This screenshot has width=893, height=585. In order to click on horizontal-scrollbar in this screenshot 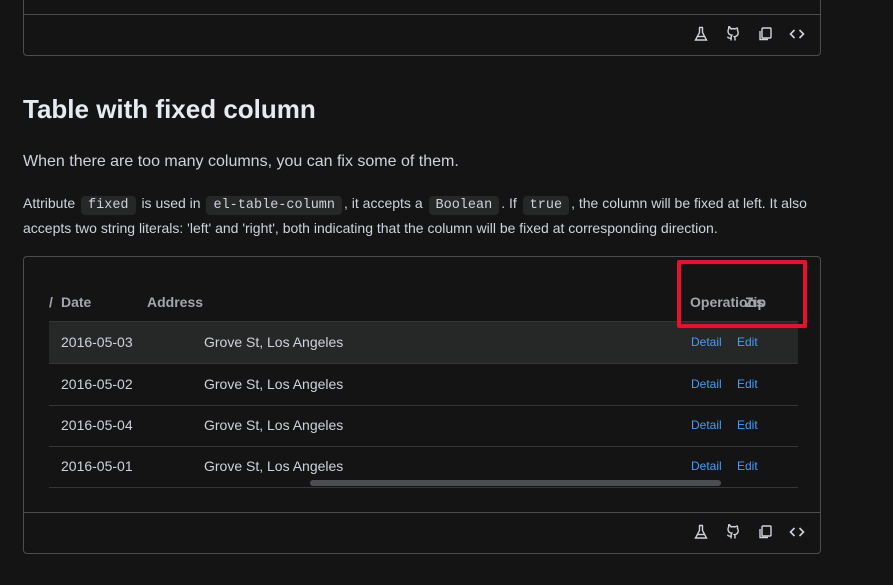, I will do `click(515, 483)`.